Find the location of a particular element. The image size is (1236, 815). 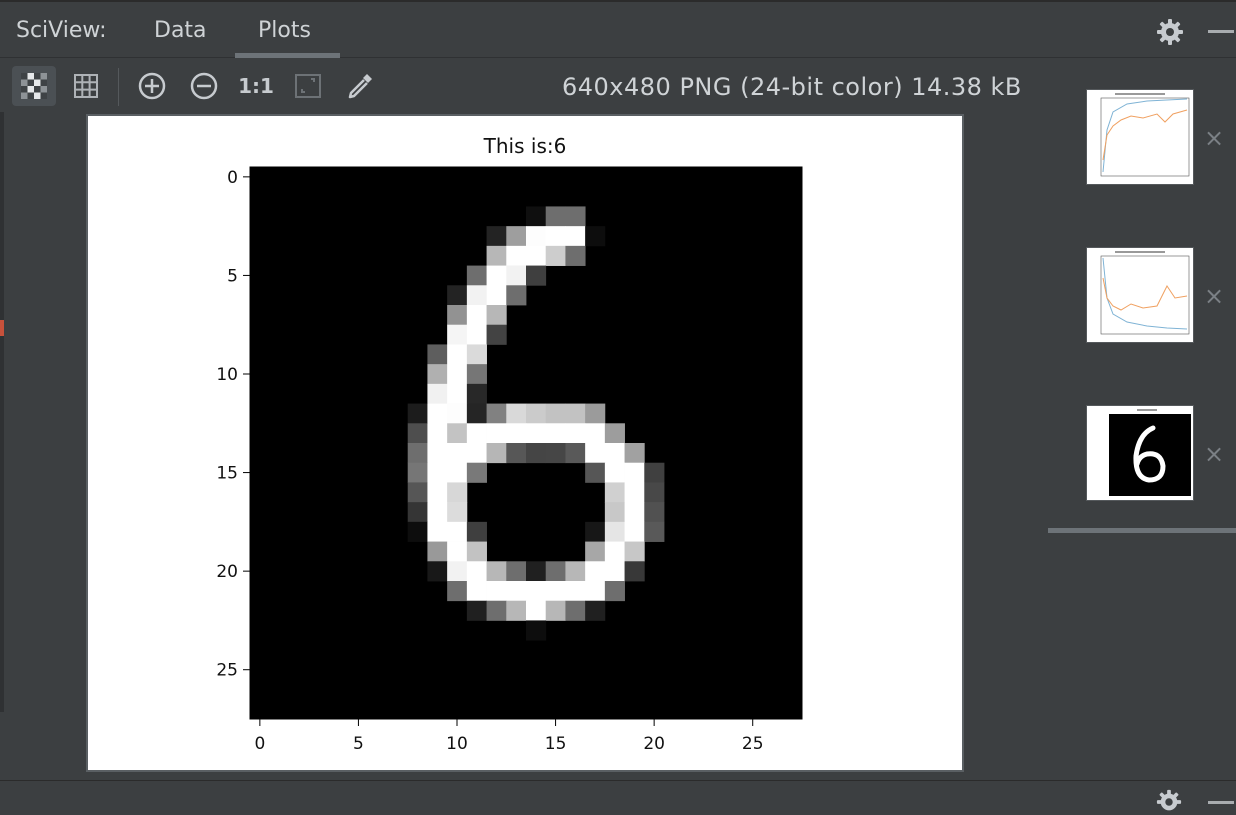

thumbnail-loss-plot is located at coordinates (1140, 295).